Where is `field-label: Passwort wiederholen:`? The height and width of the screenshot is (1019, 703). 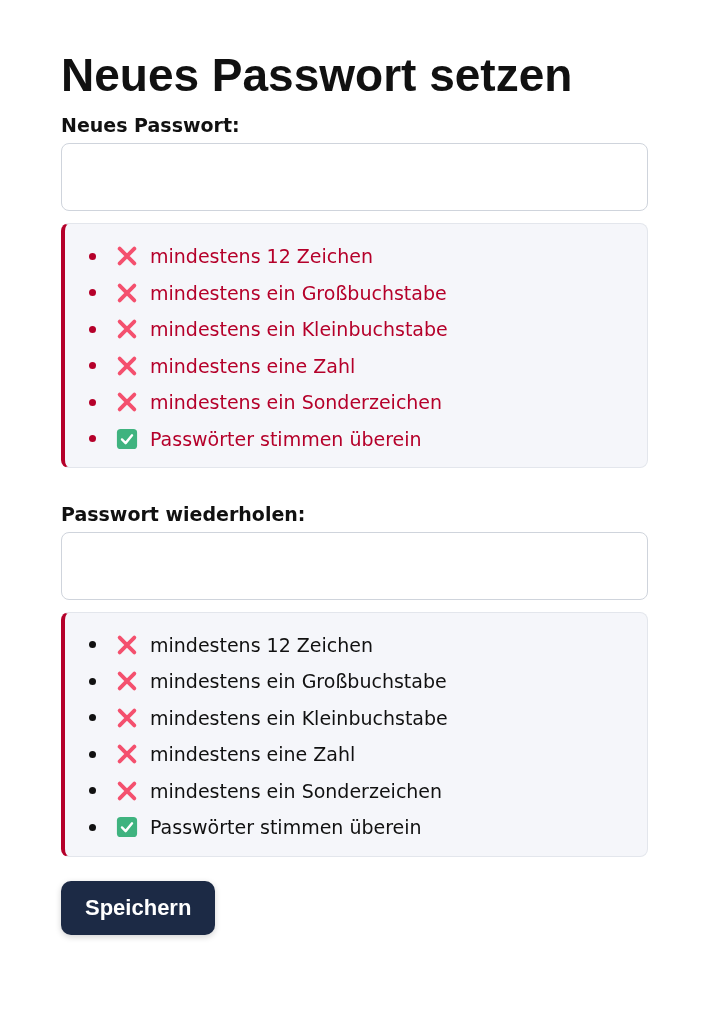
field-label: Passwort wiederholen: is located at coordinates (183, 514).